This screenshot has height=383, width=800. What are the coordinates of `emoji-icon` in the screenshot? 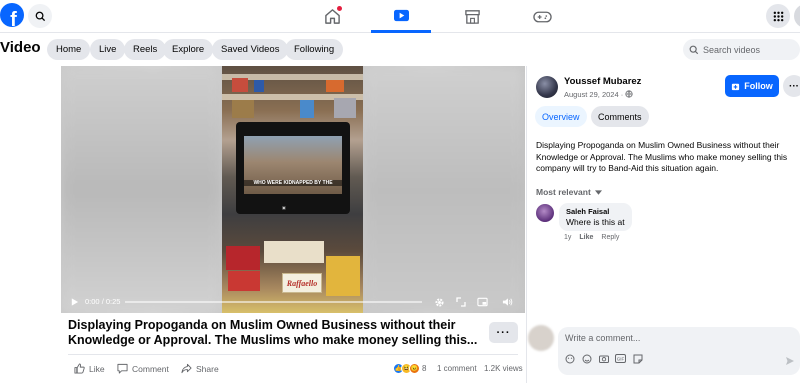 It's located at (586, 358).